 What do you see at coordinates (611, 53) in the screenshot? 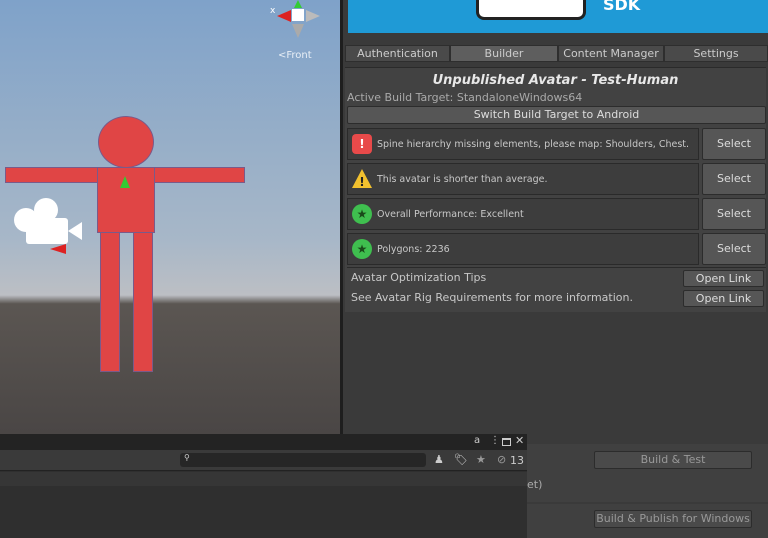
I see `tab-content-manager: Content Manager` at bounding box center [611, 53].